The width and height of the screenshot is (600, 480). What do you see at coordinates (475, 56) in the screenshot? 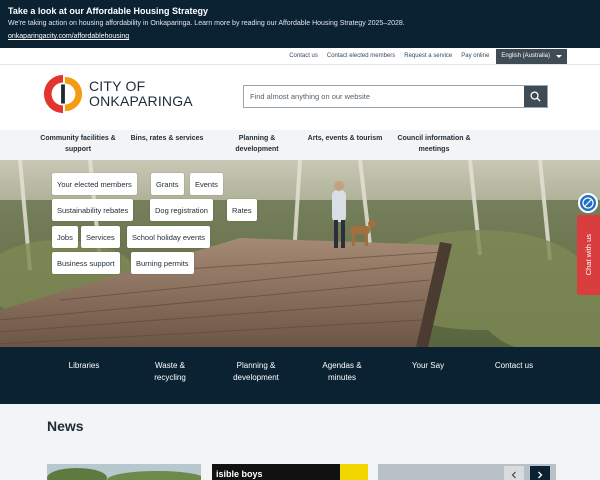
I see `utility-link-pay-online: Pay online` at bounding box center [475, 56].